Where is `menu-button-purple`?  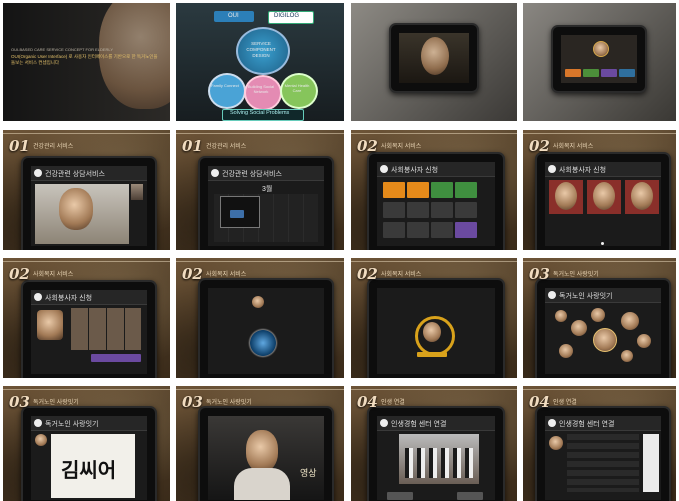
menu-button-purple is located at coordinates (609, 73).